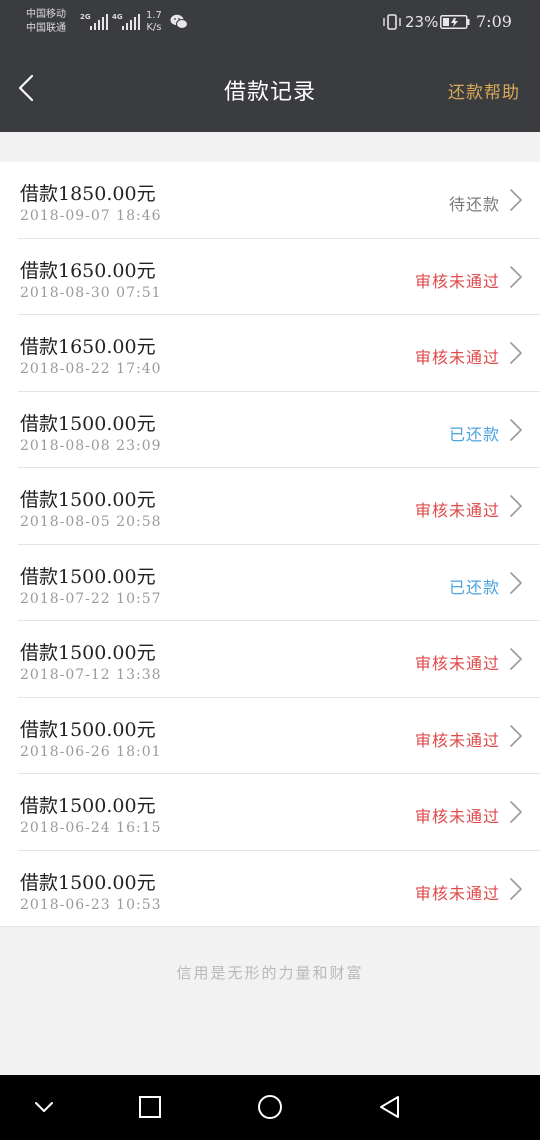 This screenshot has height=1140, width=540. What do you see at coordinates (270, 200) in the screenshot?
I see `loan-record-row: 借款1850.00元 2018-09-07 18:46 待还款` at bounding box center [270, 200].